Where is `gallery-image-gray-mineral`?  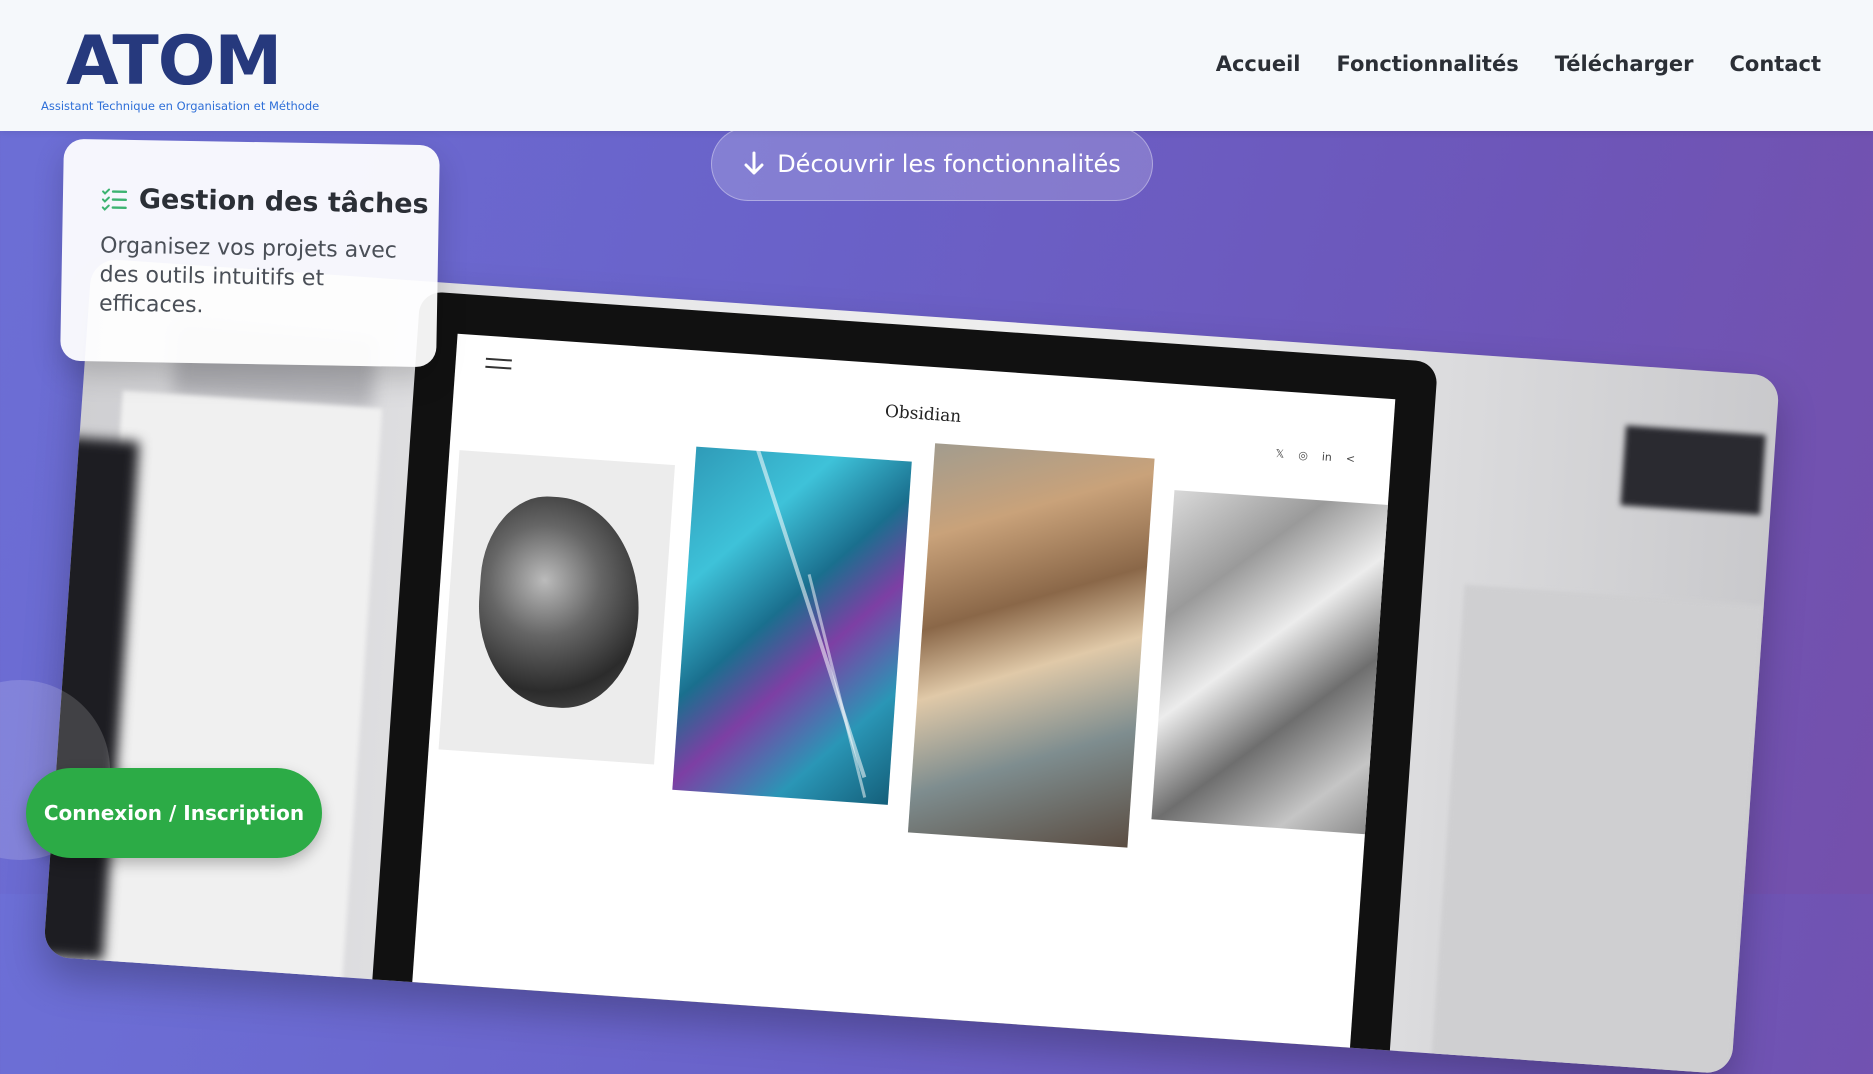 gallery-image-gray-mineral is located at coordinates (1271, 662).